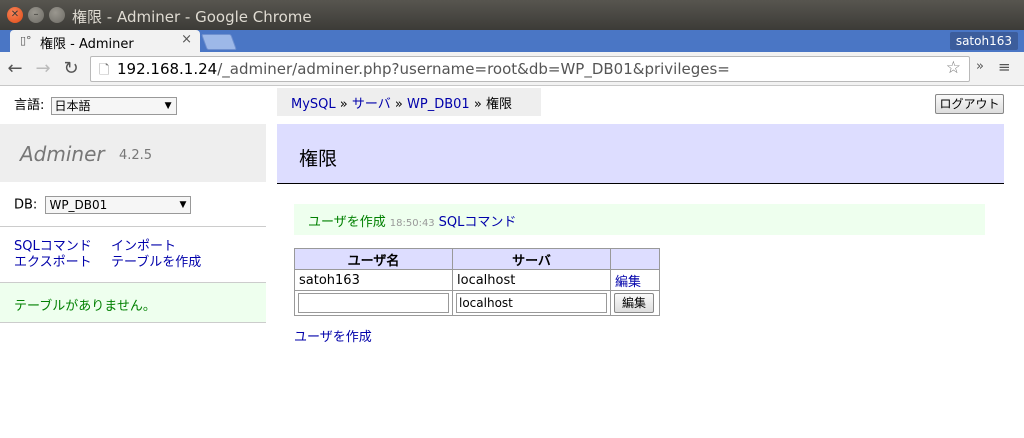  What do you see at coordinates (26, 205) in the screenshot?
I see `db-label: DB:` at bounding box center [26, 205].